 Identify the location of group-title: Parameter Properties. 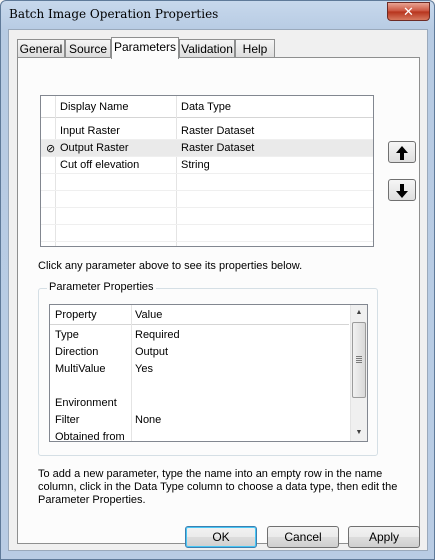
(101, 287).